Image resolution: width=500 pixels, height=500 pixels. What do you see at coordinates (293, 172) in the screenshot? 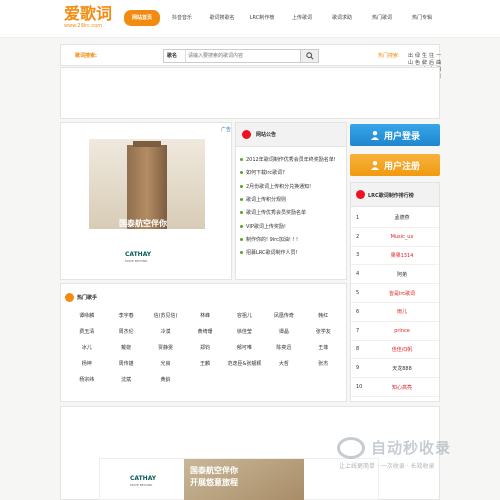
I see `notice-item: 如何下载lrc歌词?` at bounding box center [293, 172].